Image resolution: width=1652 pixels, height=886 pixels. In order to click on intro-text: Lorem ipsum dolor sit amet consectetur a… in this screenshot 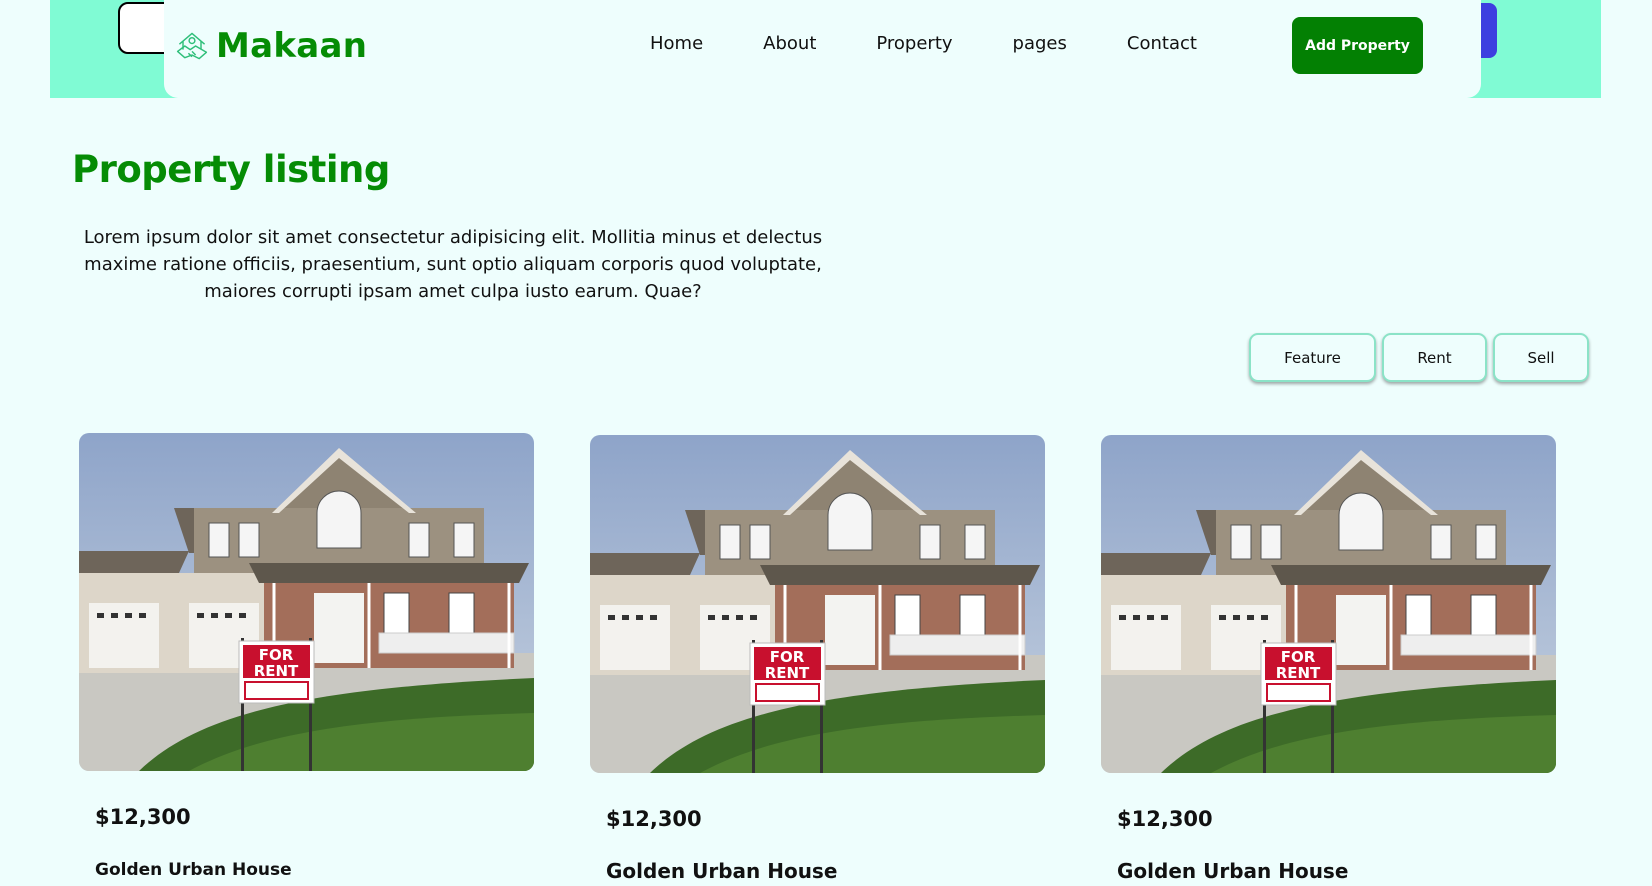, I will do `click(453, 264)`.